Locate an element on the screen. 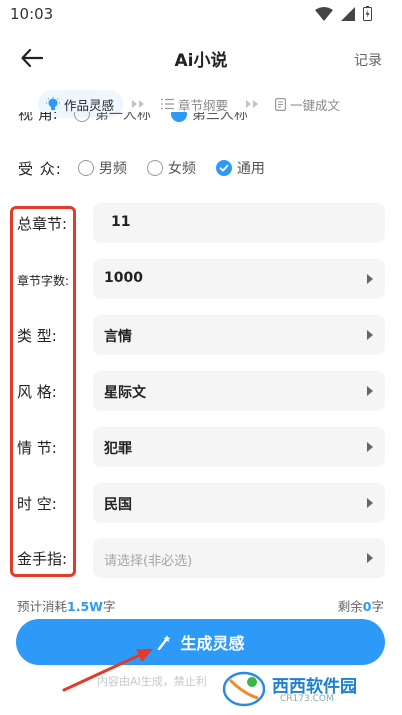 This screenshot has height=715, width=402. watermark-sub: CR173.COM is located at coordinates (307, 699).